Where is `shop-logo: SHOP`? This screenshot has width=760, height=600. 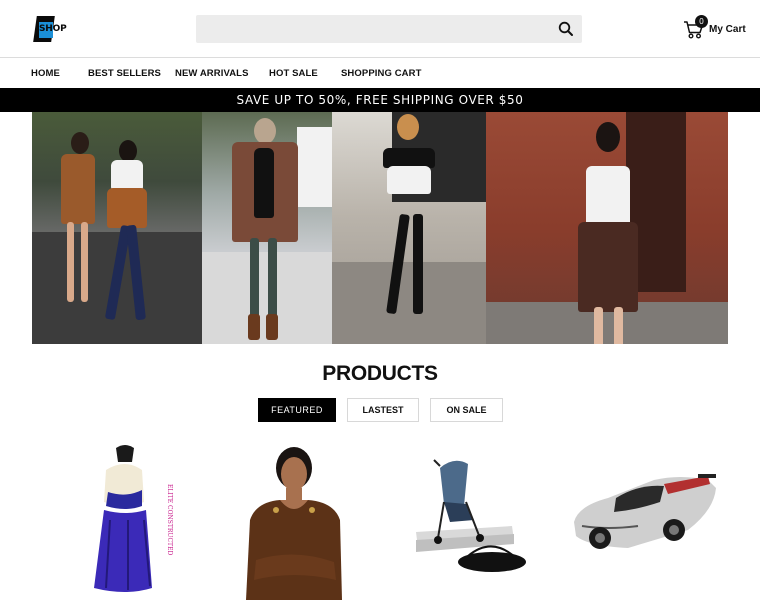 shop-logo: SHOP is located at coordinates (51, 29).